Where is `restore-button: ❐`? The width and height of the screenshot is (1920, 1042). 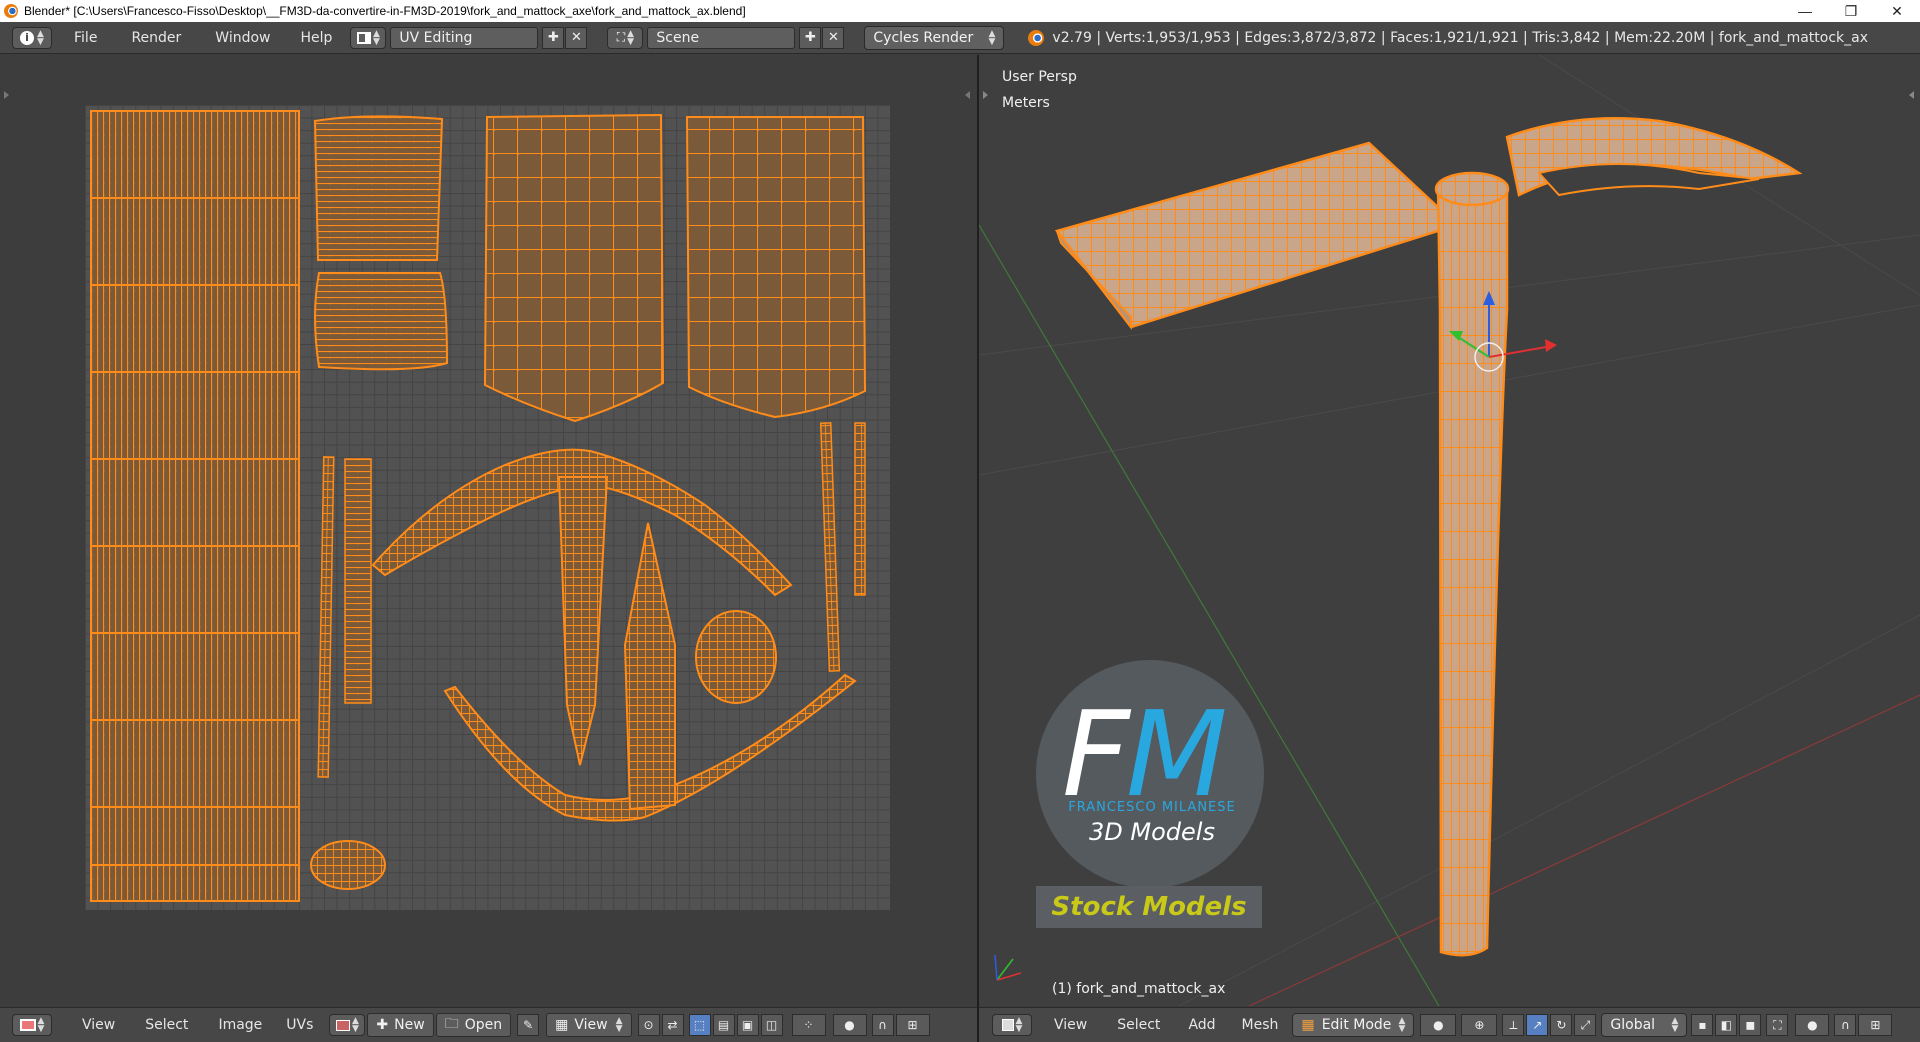
restore-button: ❐ is located at coordinates (1851, 11).